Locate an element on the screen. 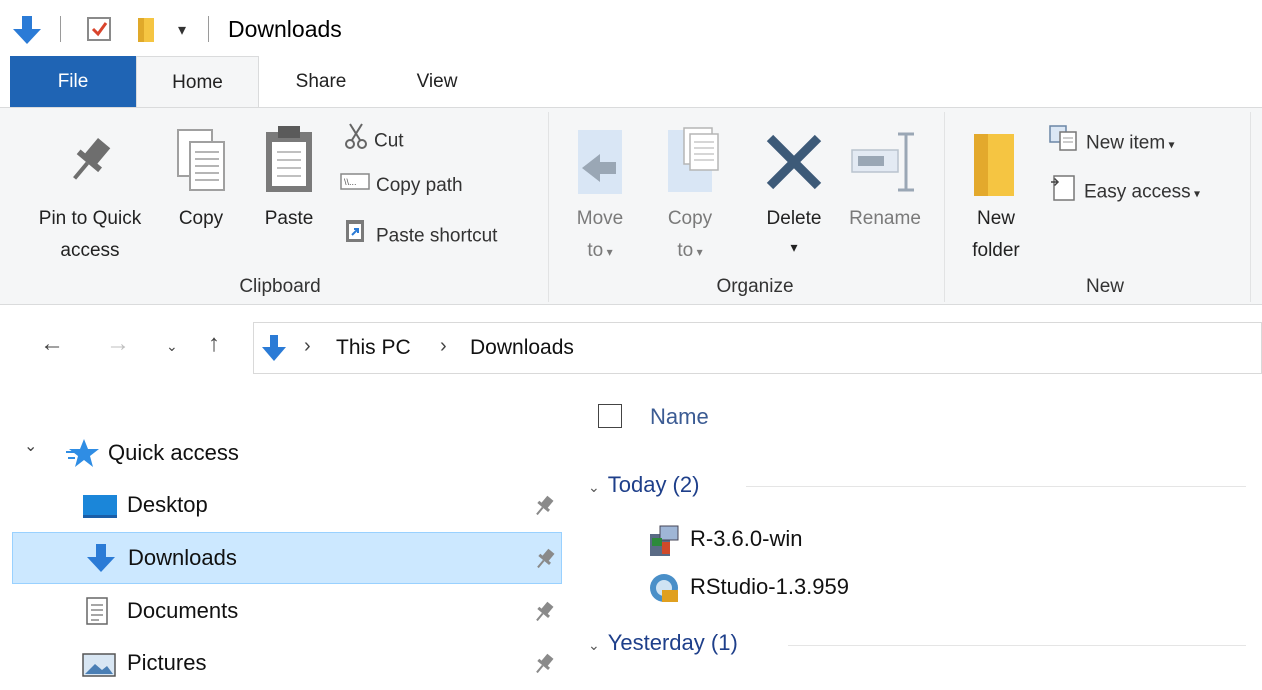 The height and width of the screenshot is (690, 1262). new-folder-line2: folder is located at coordinates (996, 250).